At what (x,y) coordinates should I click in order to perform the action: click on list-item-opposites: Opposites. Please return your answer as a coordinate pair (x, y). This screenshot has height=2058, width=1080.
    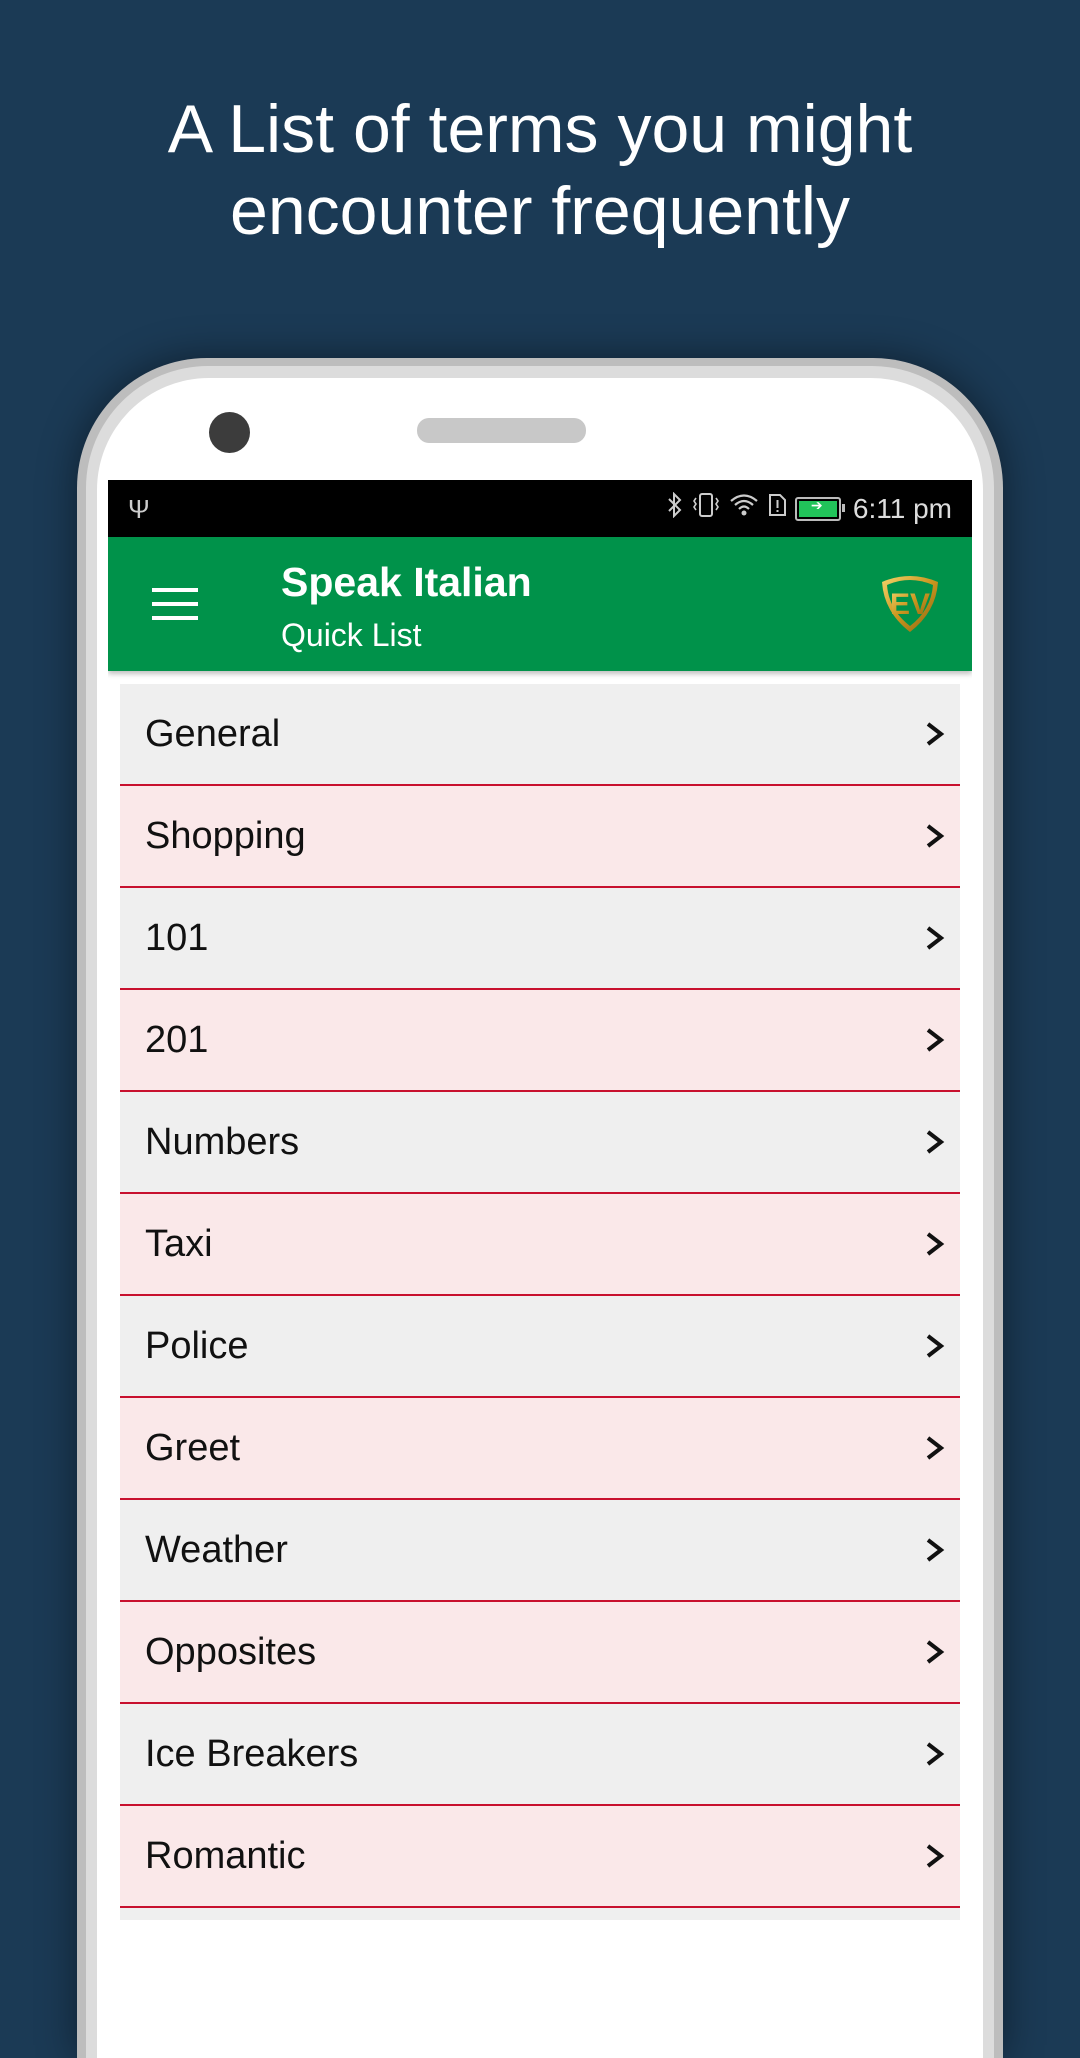
    Looking at the image, I should click on (540, 1653).